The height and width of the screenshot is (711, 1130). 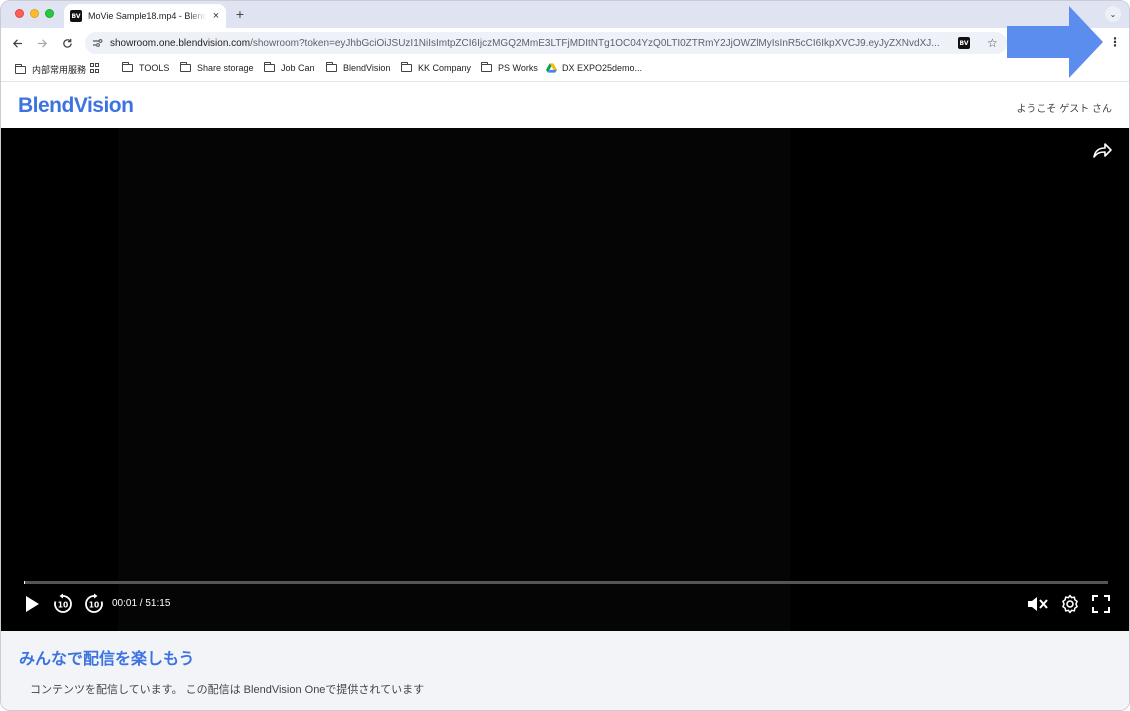 What do you see at coordinates (76, 106) in the screenshot?
I see `blendvision-logo: BlendVision` at bounding box center [76, 106].